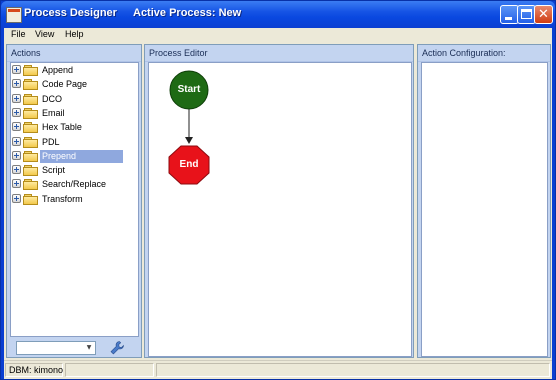 The width and height of the screenshot is (556, 380). What do you see at coordinates (278, 35) in the screenshot?
I see `menu-bar: File View Help` at bounding box center [278, 35].